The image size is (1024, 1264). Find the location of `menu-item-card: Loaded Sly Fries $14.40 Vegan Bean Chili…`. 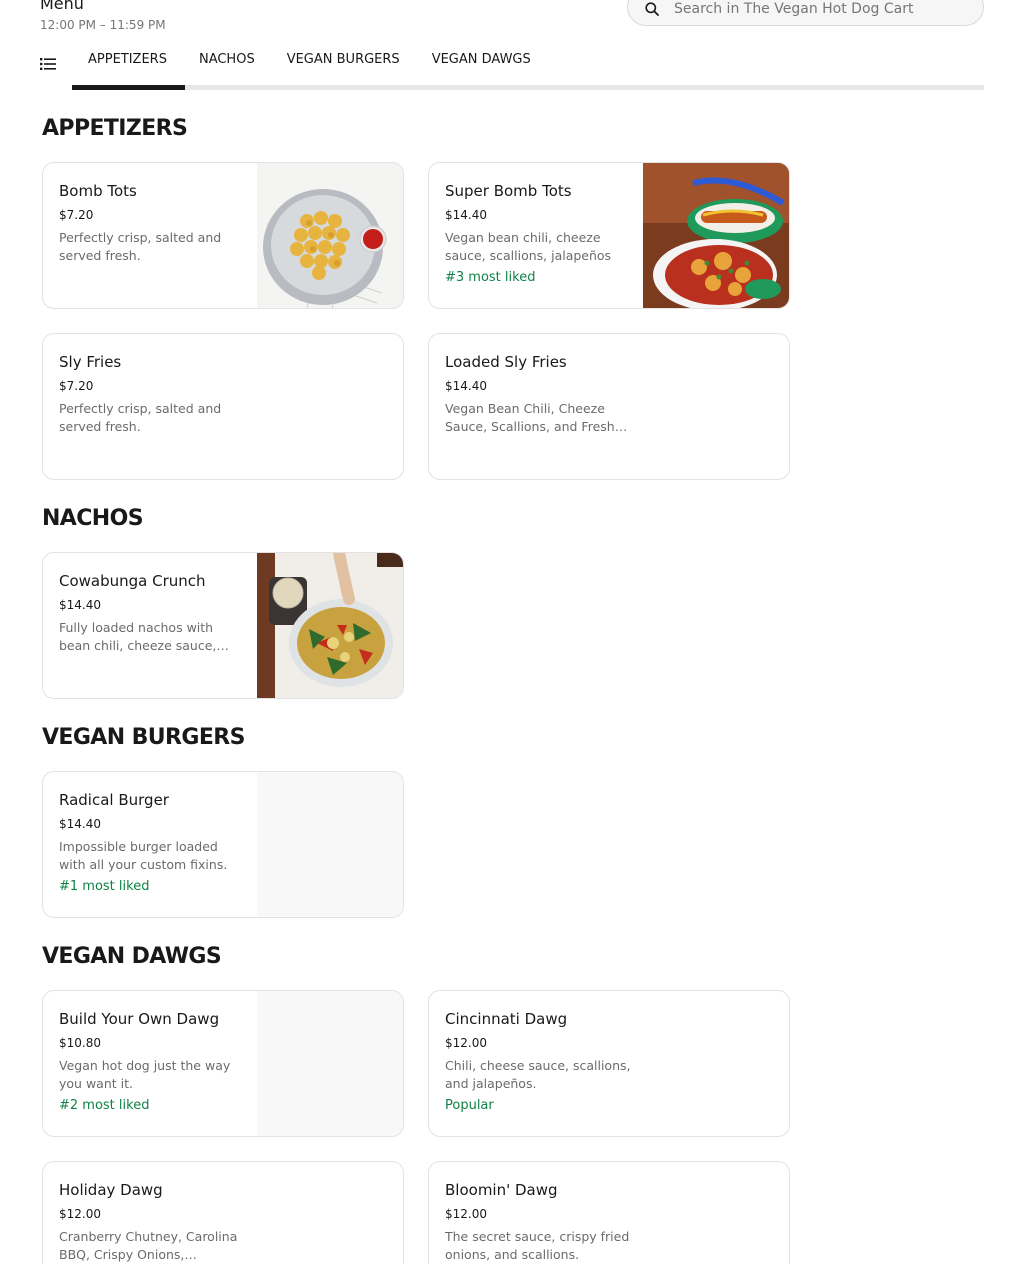

menu-item-card: Loaded Sly Fries $14.40 Vegan Bean Chili… is located at coordinates (609, 406).